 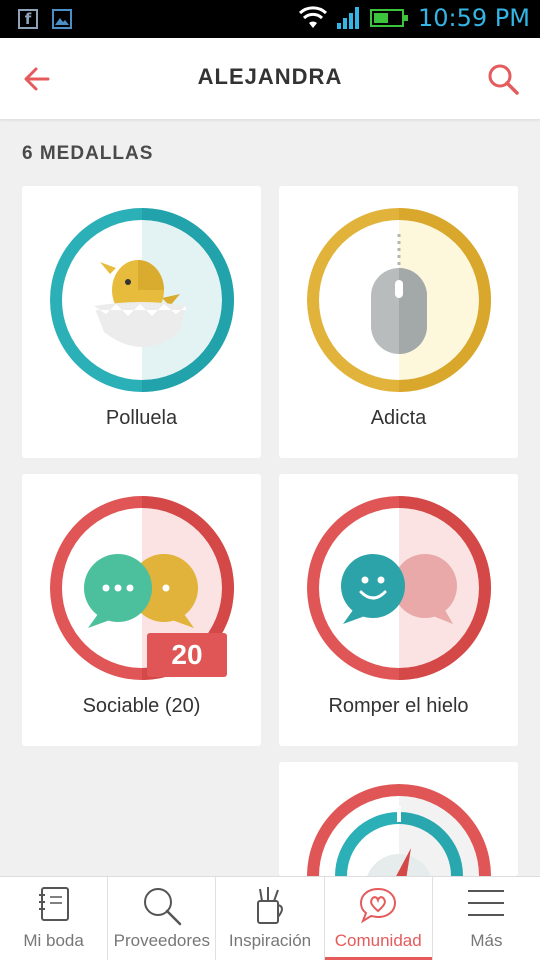 I want to click on image-icon, so click(x=62, y=19).